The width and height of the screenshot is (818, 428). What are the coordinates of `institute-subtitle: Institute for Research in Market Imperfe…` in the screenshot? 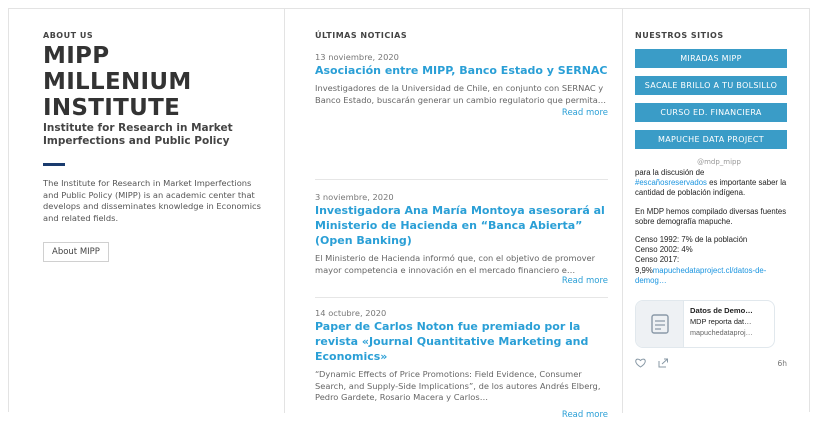 It's located at (138, 134).